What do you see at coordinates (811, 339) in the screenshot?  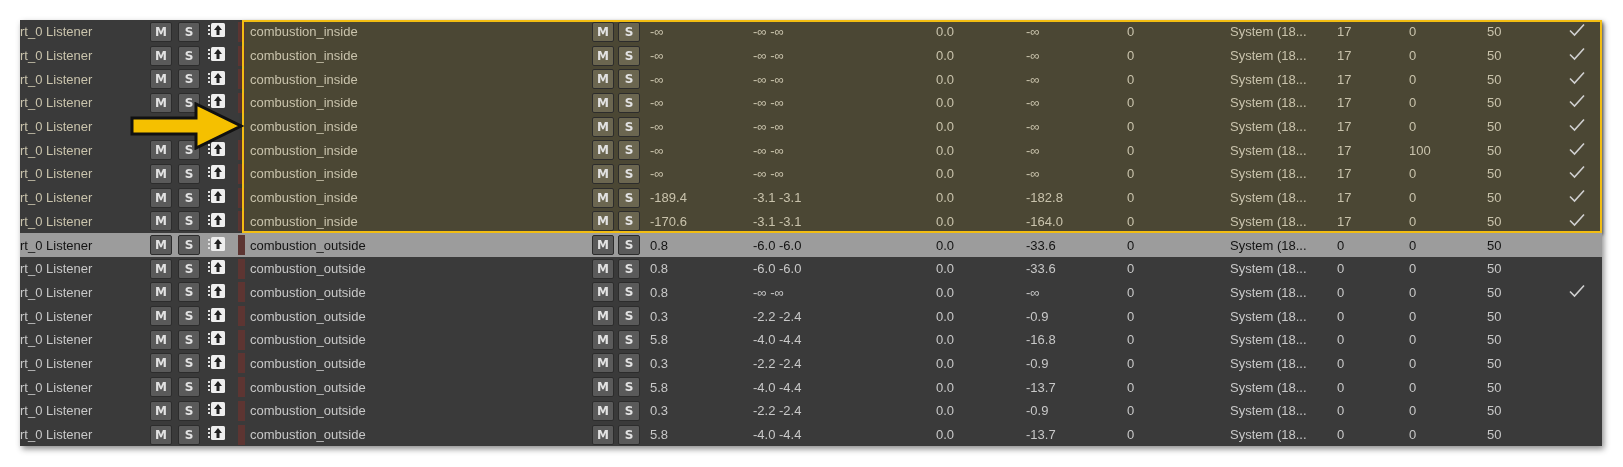 I see `track-row: rt_0 Listener M S combustion_outside M S 5.8 -4.0 -4.4 0.0 -16.8 0 System (18... 0 0 50` at bounding box center [811, 339].